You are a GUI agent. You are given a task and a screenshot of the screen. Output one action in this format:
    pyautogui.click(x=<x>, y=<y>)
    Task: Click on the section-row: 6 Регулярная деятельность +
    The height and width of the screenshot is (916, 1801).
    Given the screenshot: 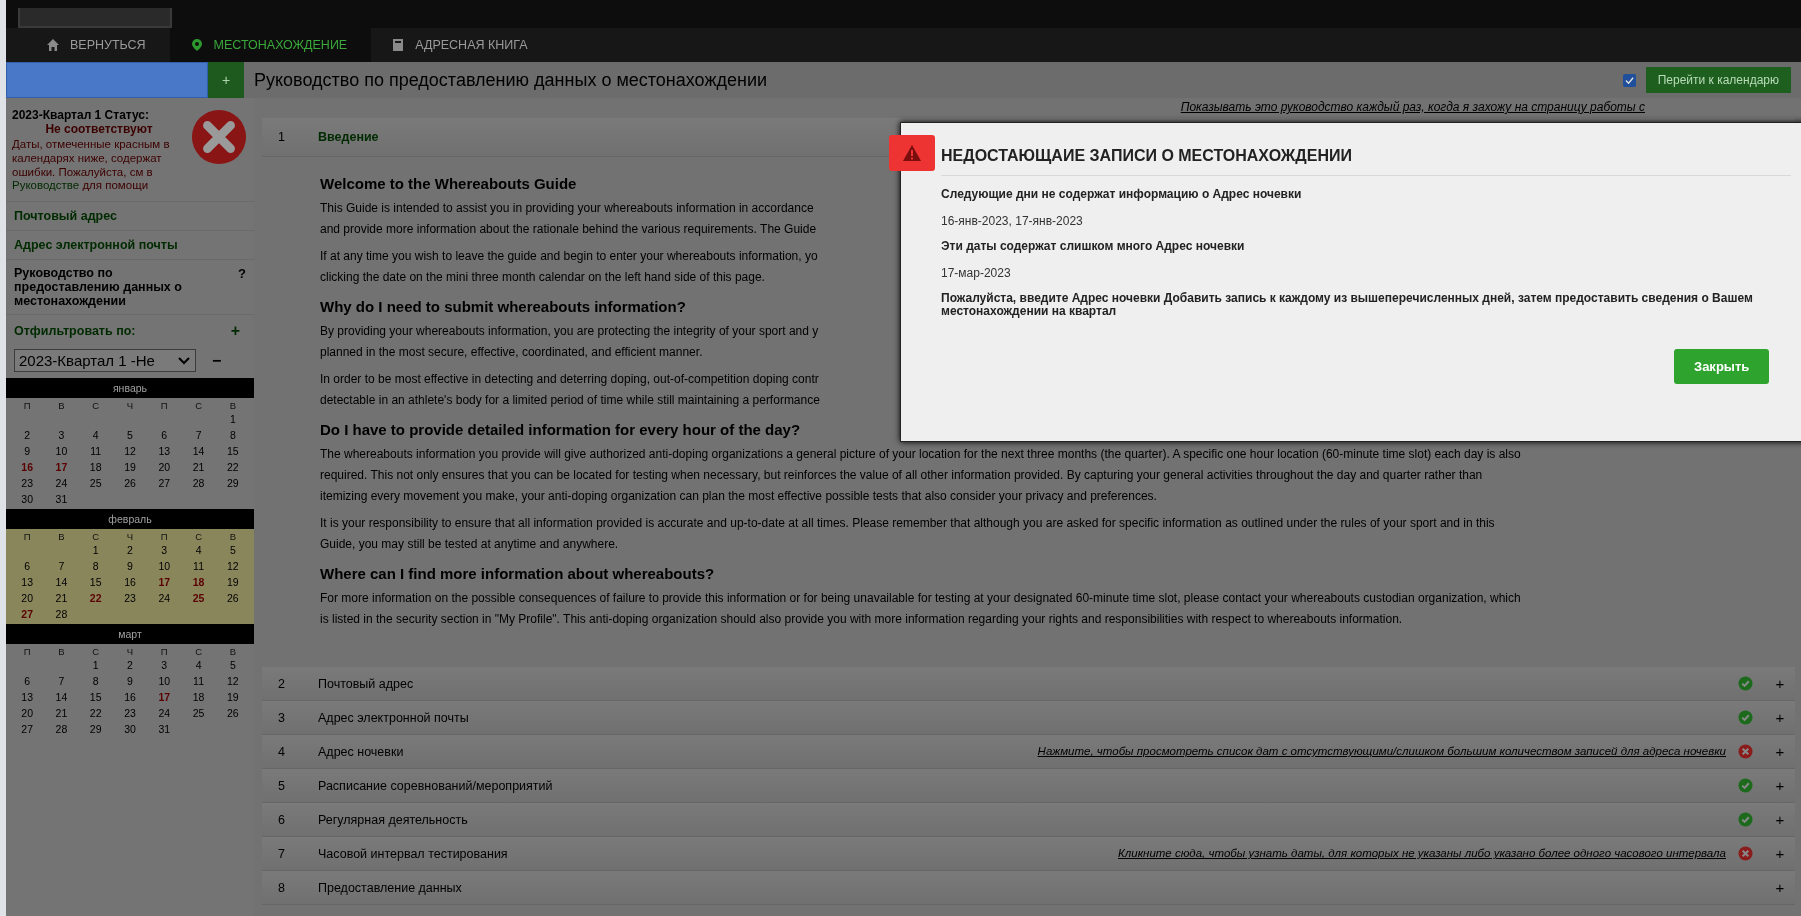 What is the action you would take?
    pyautogui.click(x=1028, y=820)
    